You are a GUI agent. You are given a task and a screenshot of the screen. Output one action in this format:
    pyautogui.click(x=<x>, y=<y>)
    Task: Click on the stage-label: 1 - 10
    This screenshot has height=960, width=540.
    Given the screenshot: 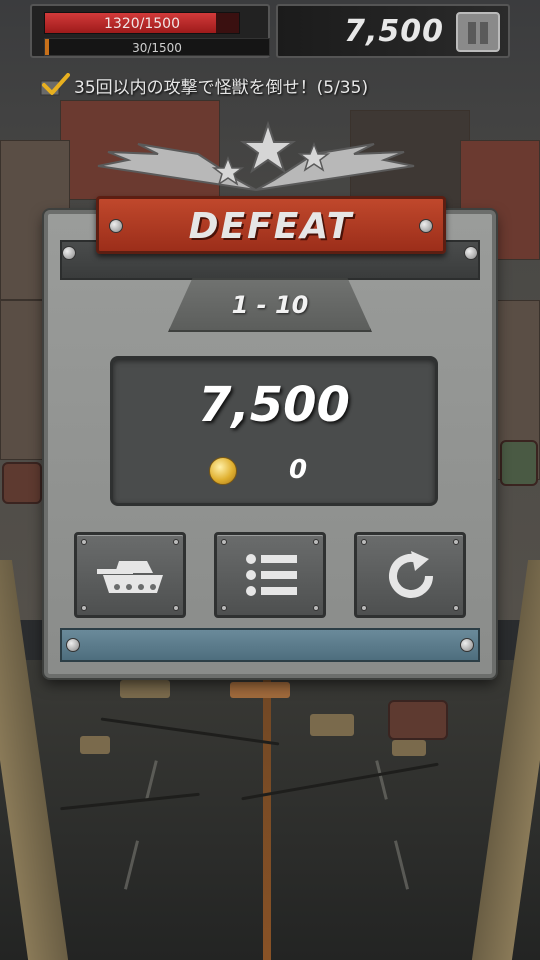 What is the action you would take?
    pyautogui.click(x=270, y=305)
    